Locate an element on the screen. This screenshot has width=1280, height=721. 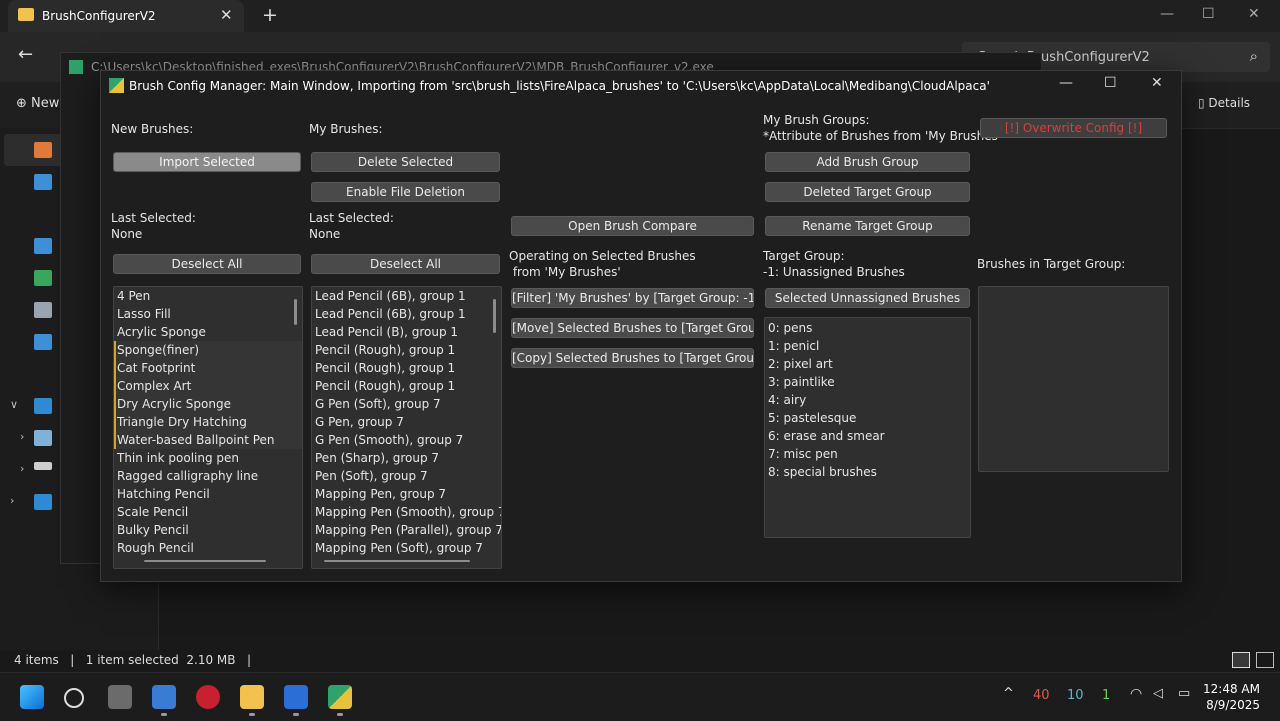
open-brush-compare-button: Open Brush Compare is located at coordinates (632, 226).